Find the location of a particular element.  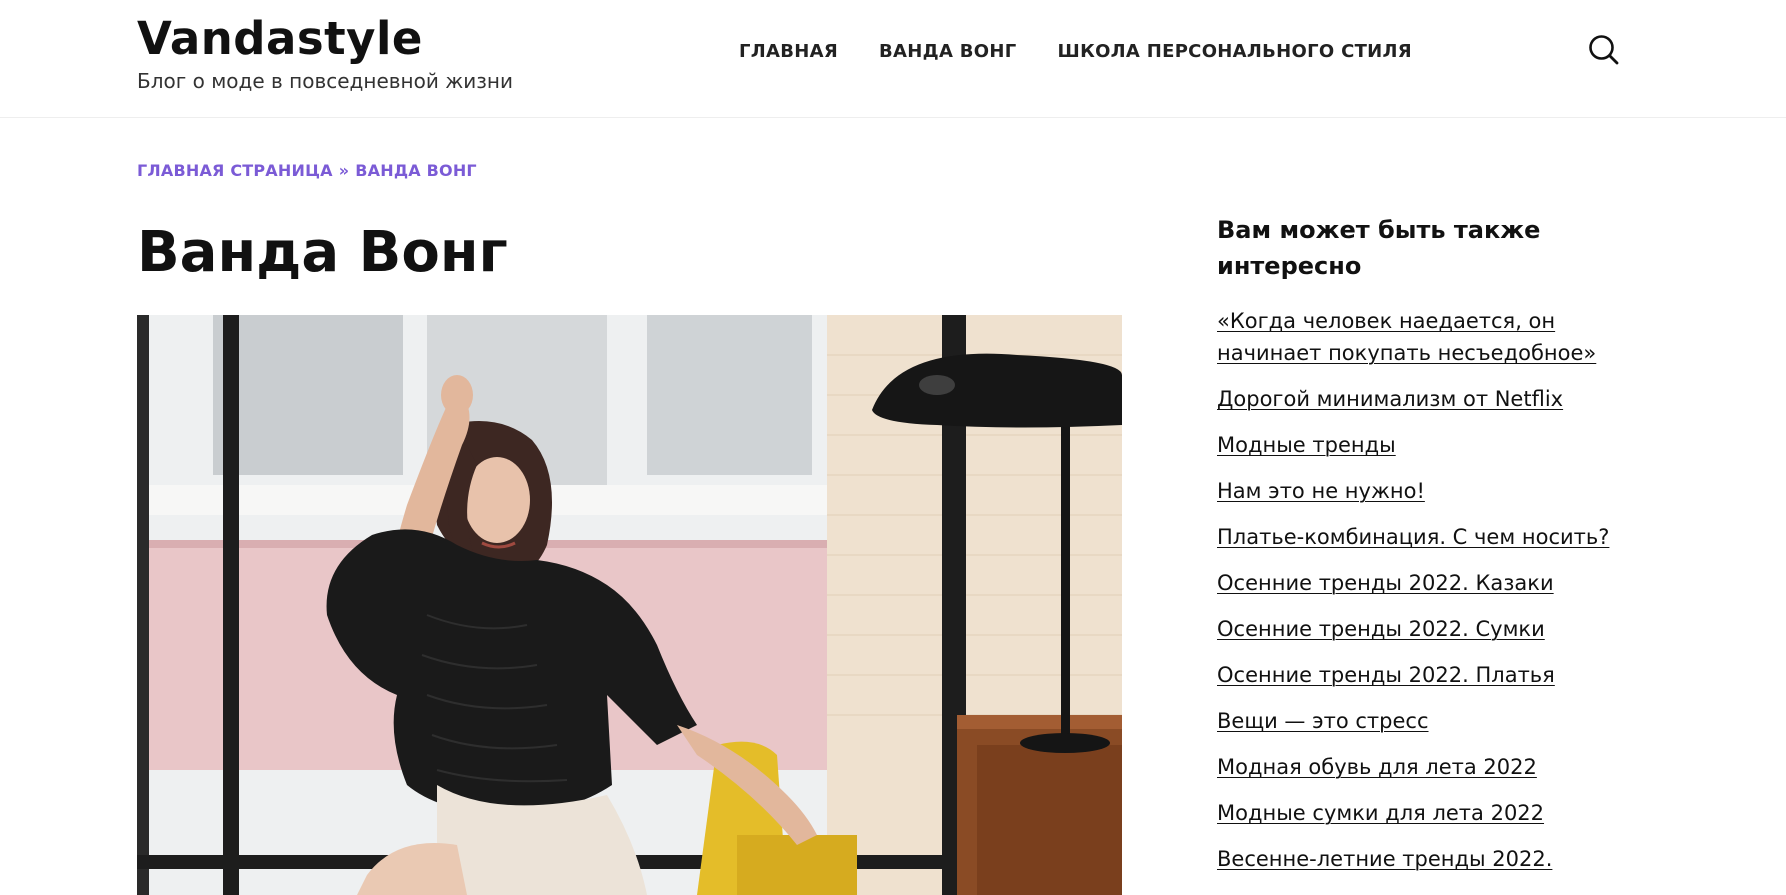

related-post-link: Нам это не нужно! is located at coordinates (1321, 491).